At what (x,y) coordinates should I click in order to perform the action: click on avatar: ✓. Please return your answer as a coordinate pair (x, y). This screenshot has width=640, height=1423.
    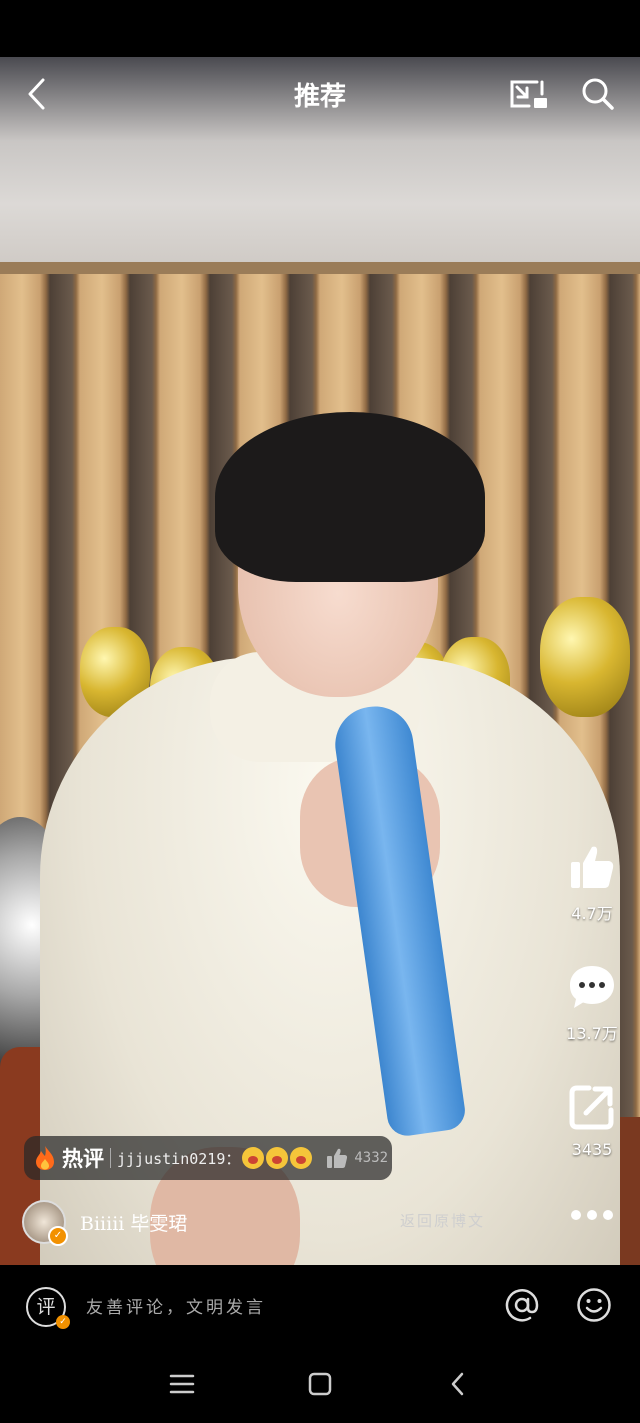
    Looking at the image, I should click on (45, 1223).